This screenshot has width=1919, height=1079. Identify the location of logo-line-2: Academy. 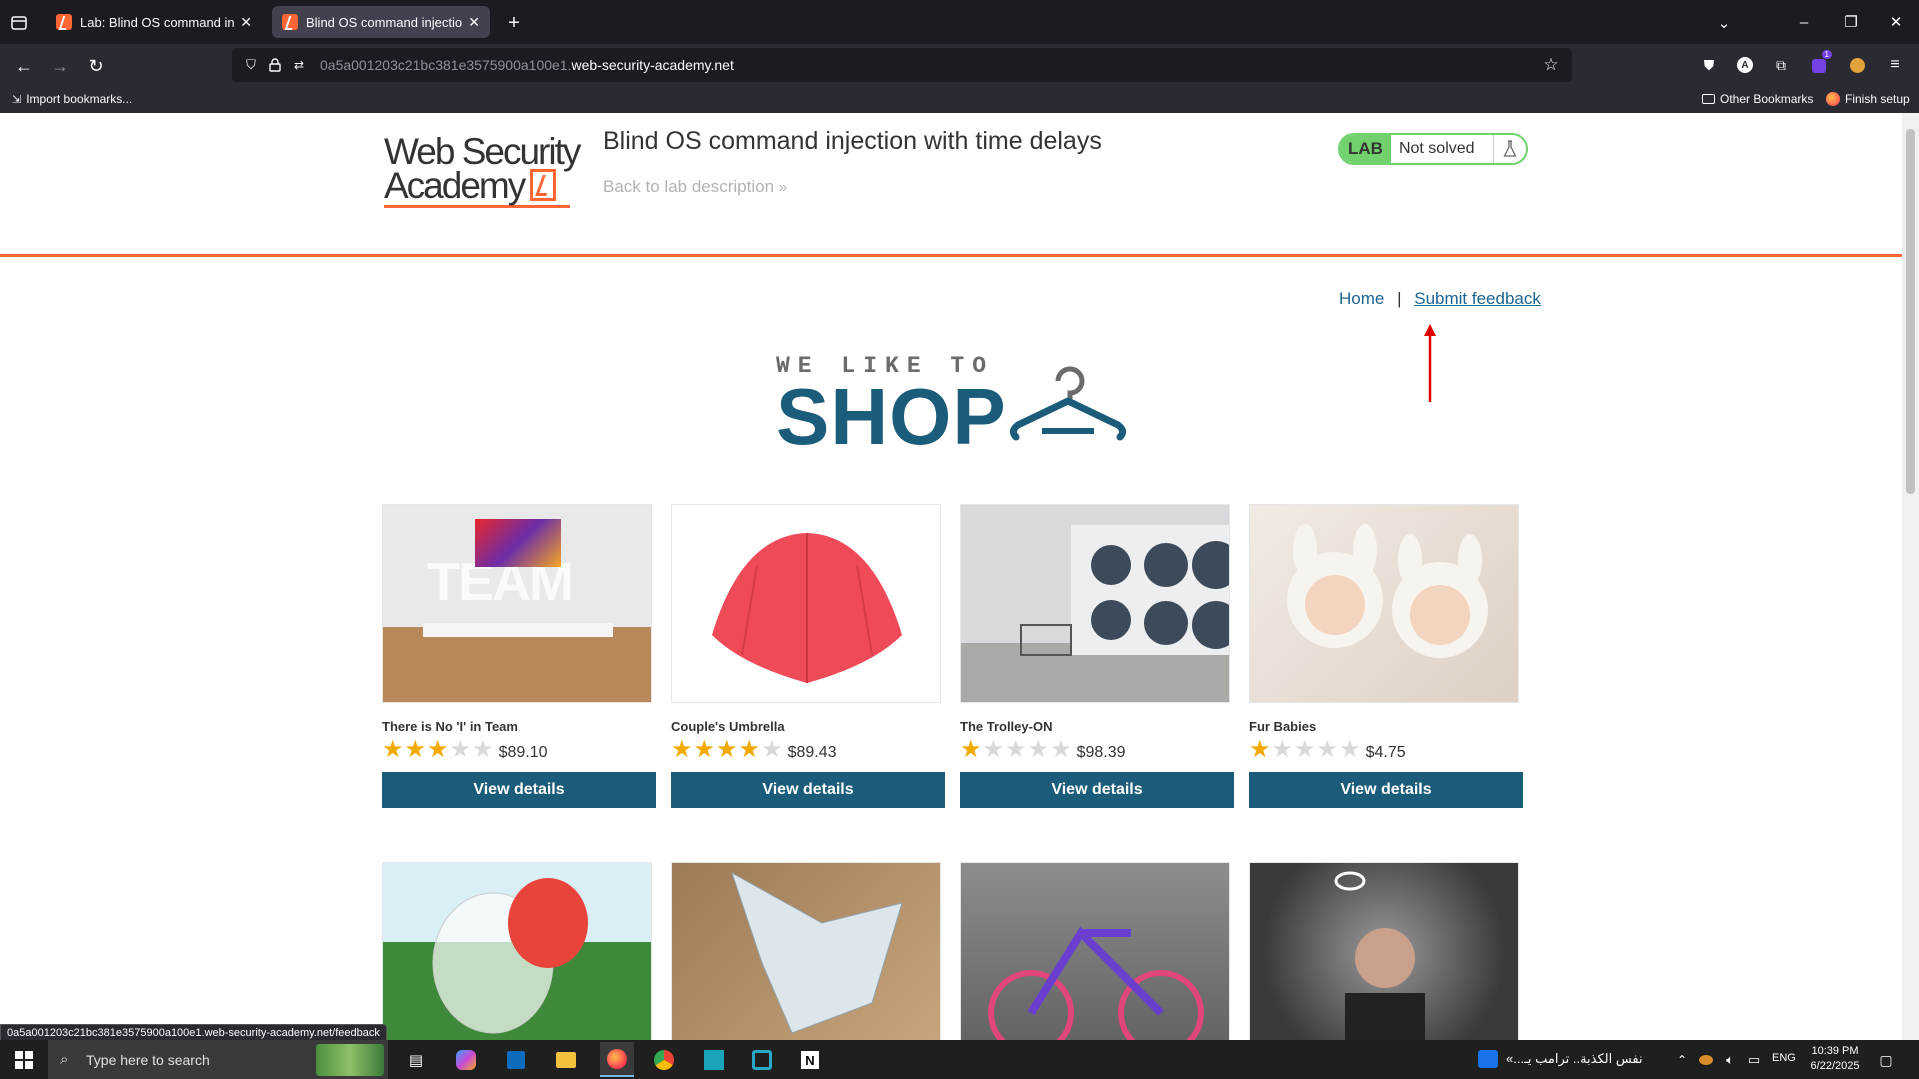
(455, 185).